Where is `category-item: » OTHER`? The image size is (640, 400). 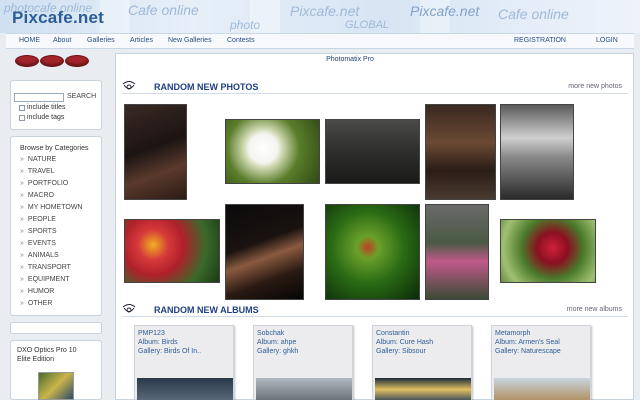 category-item: » OTHER is located at coordinates (36, 303).